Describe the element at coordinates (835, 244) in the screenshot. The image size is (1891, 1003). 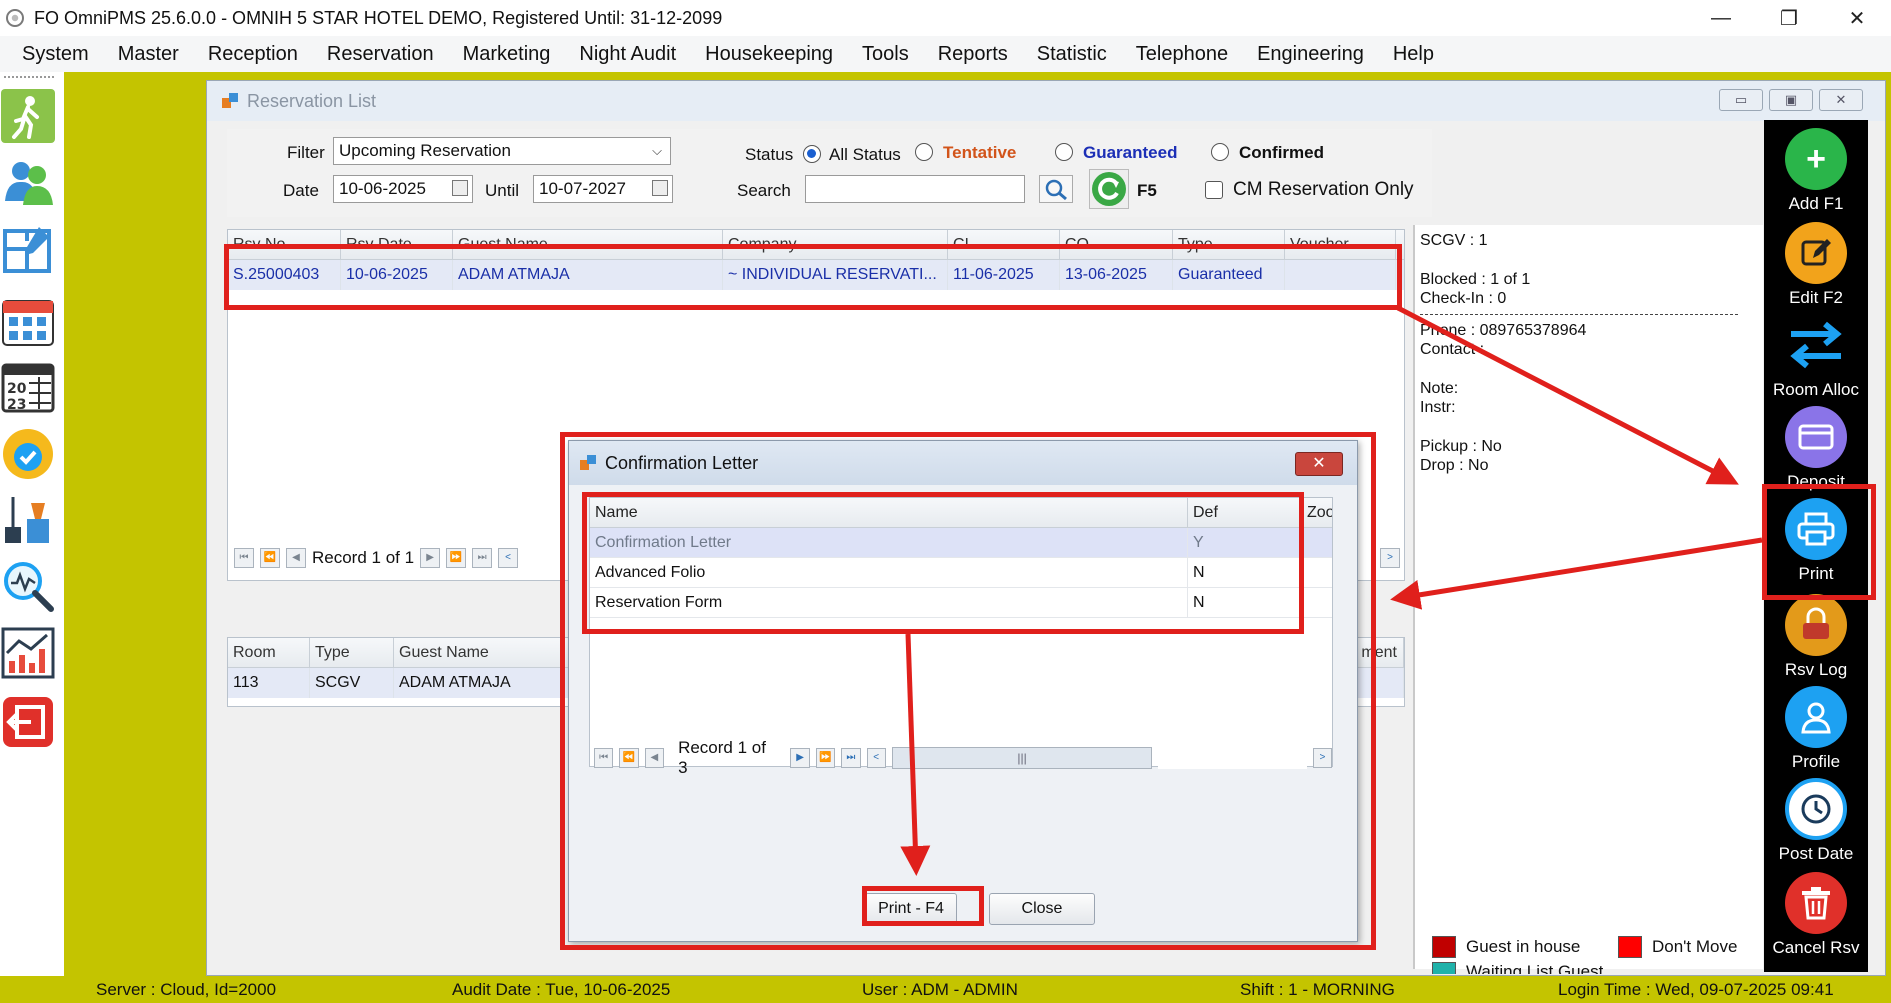
I see `col-company: Company` at that location.